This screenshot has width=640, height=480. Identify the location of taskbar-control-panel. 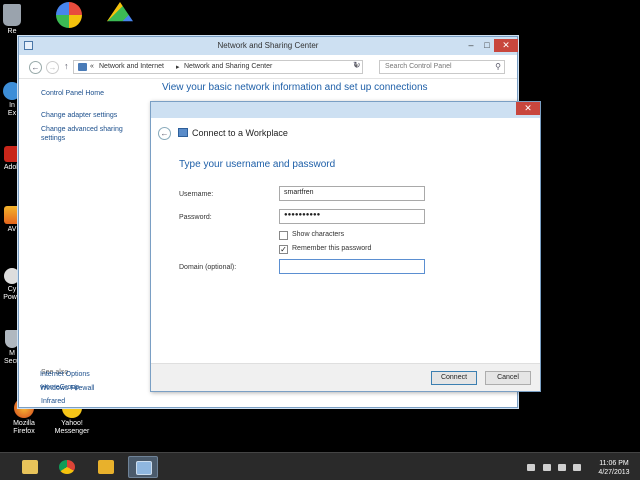
(143, 467).